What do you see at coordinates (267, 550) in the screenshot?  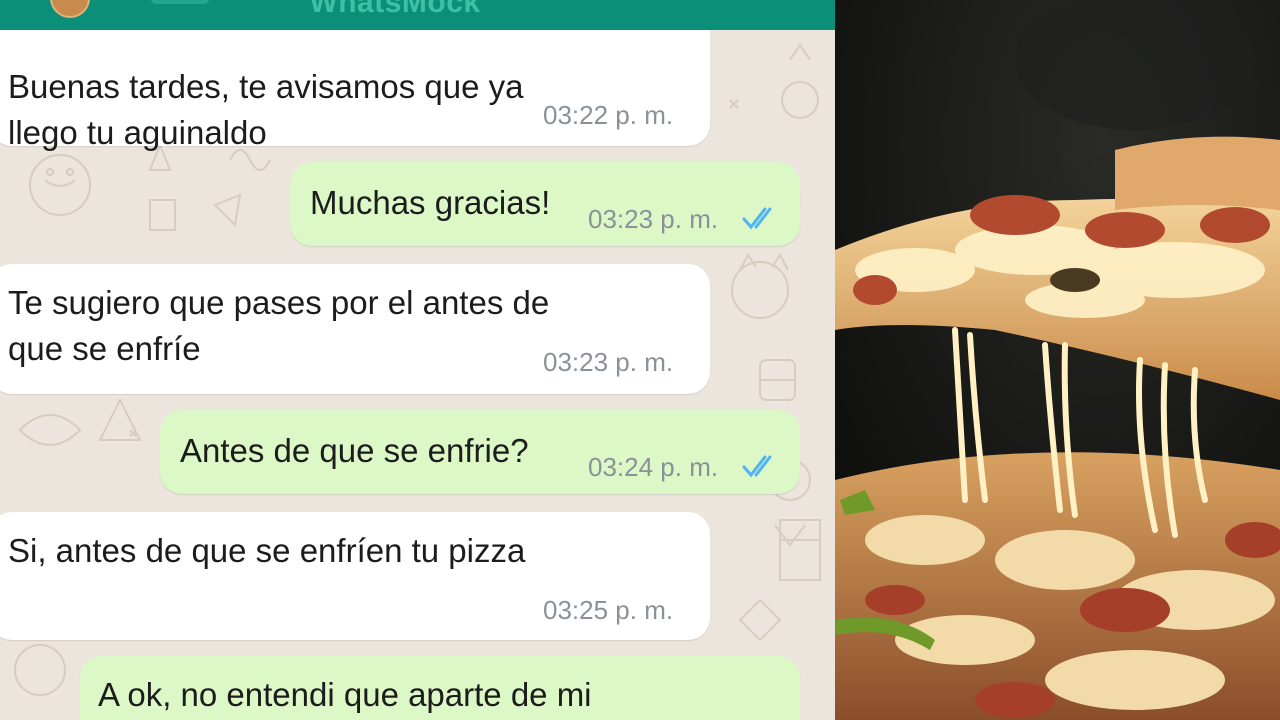 I see `message-text: Si, antes de que se enfríen tu pizza` at bounding box center [267, 550].